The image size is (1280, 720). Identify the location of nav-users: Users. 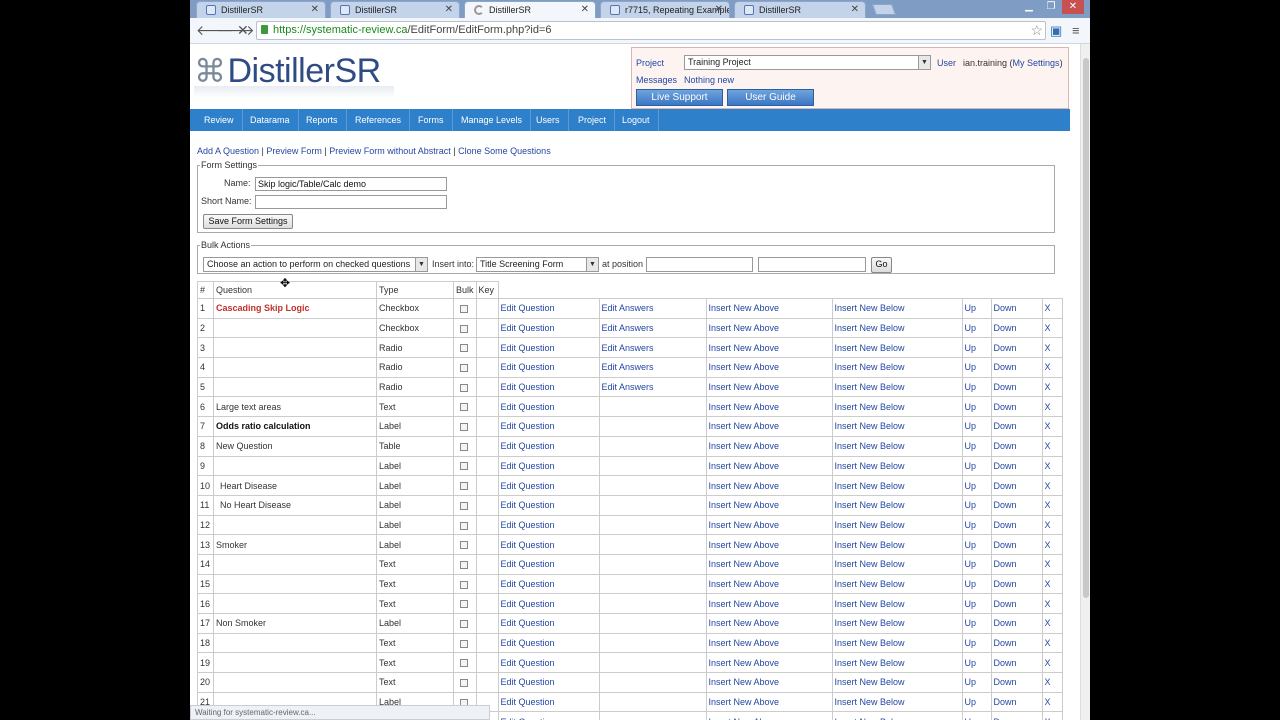
(548, 120).